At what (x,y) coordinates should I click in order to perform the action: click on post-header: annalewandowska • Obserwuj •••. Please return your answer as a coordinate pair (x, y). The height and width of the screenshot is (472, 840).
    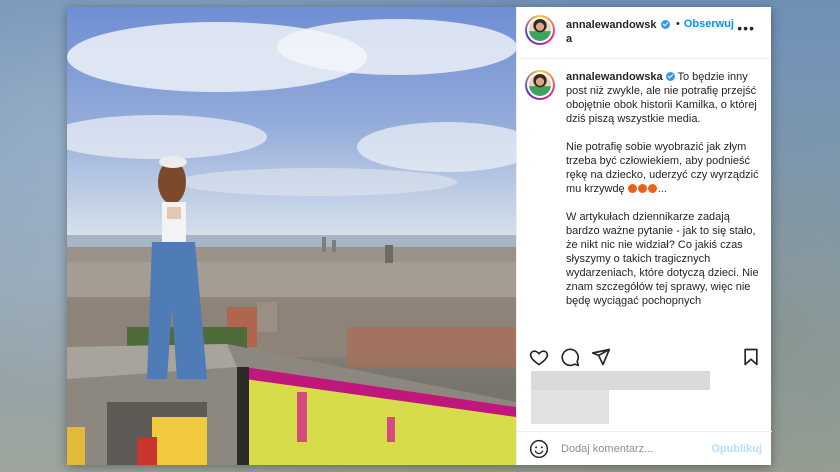
    Looking at the image, I should click on (644, 33).